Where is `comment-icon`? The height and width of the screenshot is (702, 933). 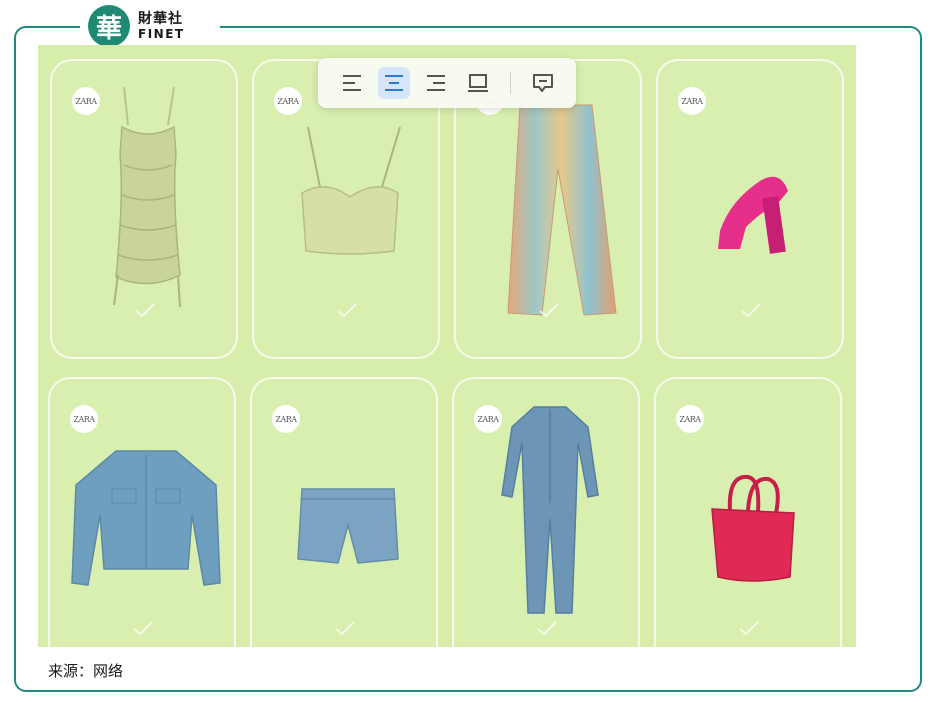
comment-icon is located at coordinates (543, 83).